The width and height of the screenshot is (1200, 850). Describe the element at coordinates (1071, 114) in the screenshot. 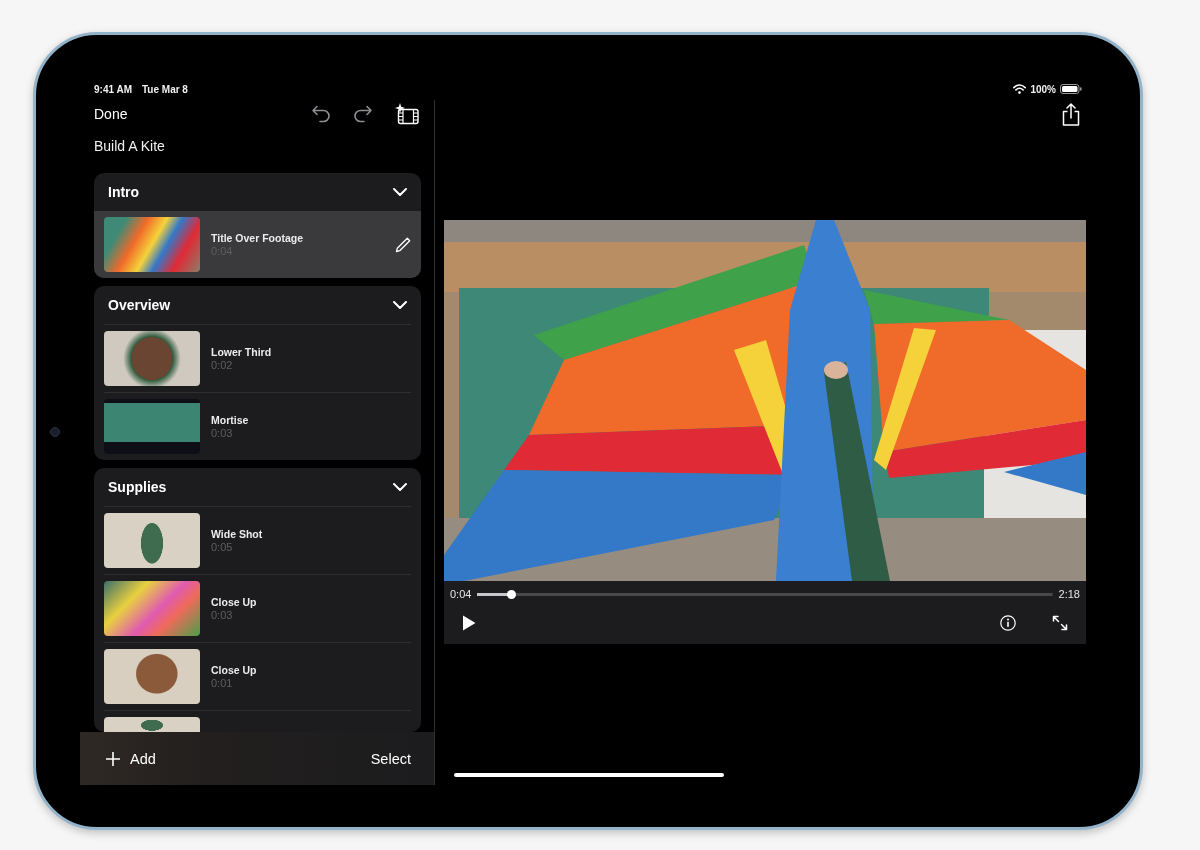

I see `share-icon` at that location.